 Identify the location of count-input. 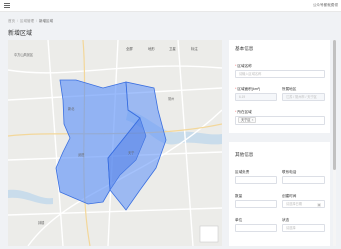
(256, 204).